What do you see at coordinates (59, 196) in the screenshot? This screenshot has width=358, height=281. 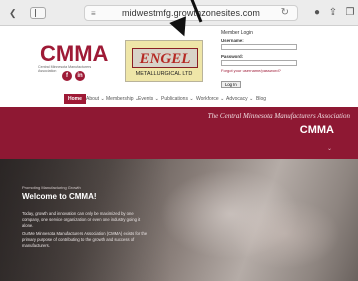 I see `hero-title: Welcome to CMMA!` at bounding box center [59, 196].